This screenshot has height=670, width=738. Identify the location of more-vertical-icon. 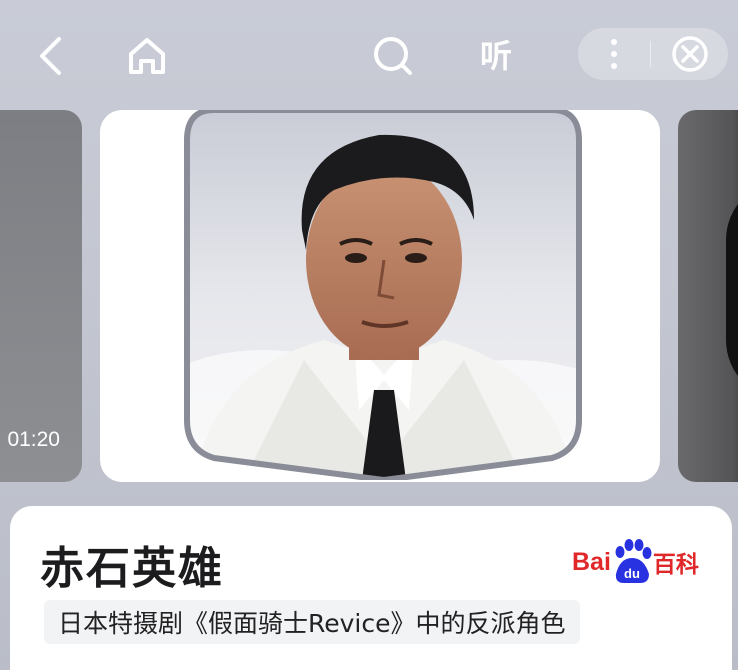
(614, 54).